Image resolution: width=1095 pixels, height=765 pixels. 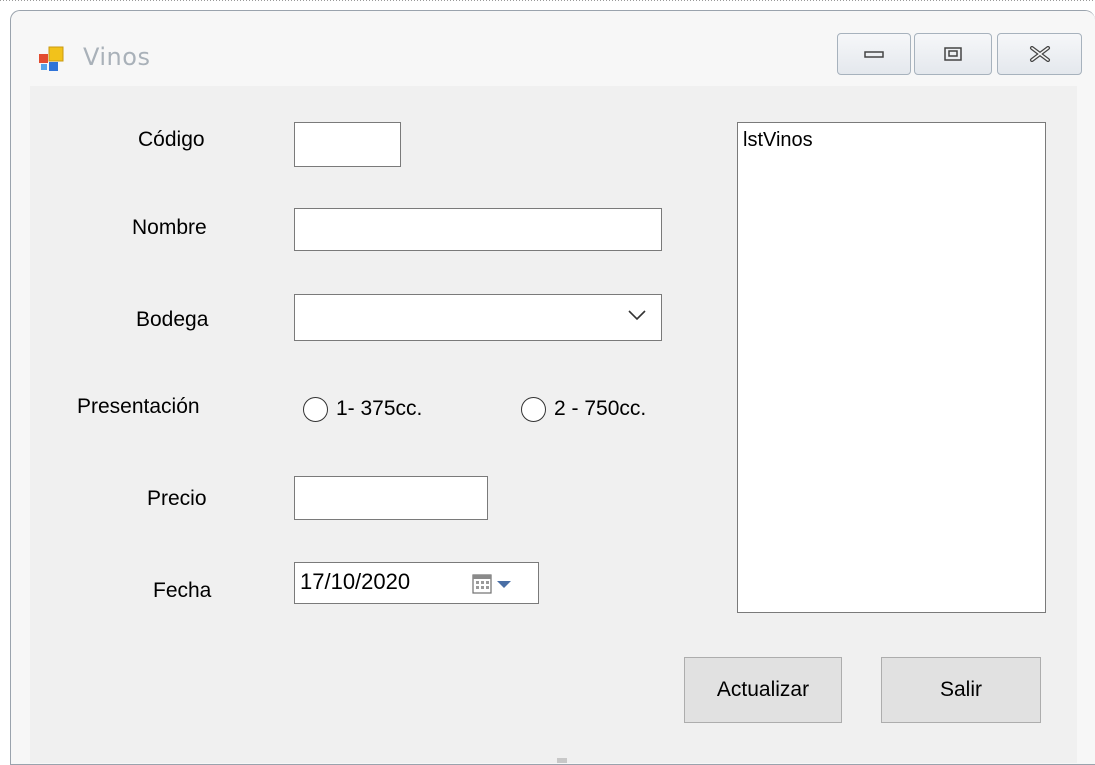 I want to click on actualizar-button: Actualizar, so click(x=763, y=690).